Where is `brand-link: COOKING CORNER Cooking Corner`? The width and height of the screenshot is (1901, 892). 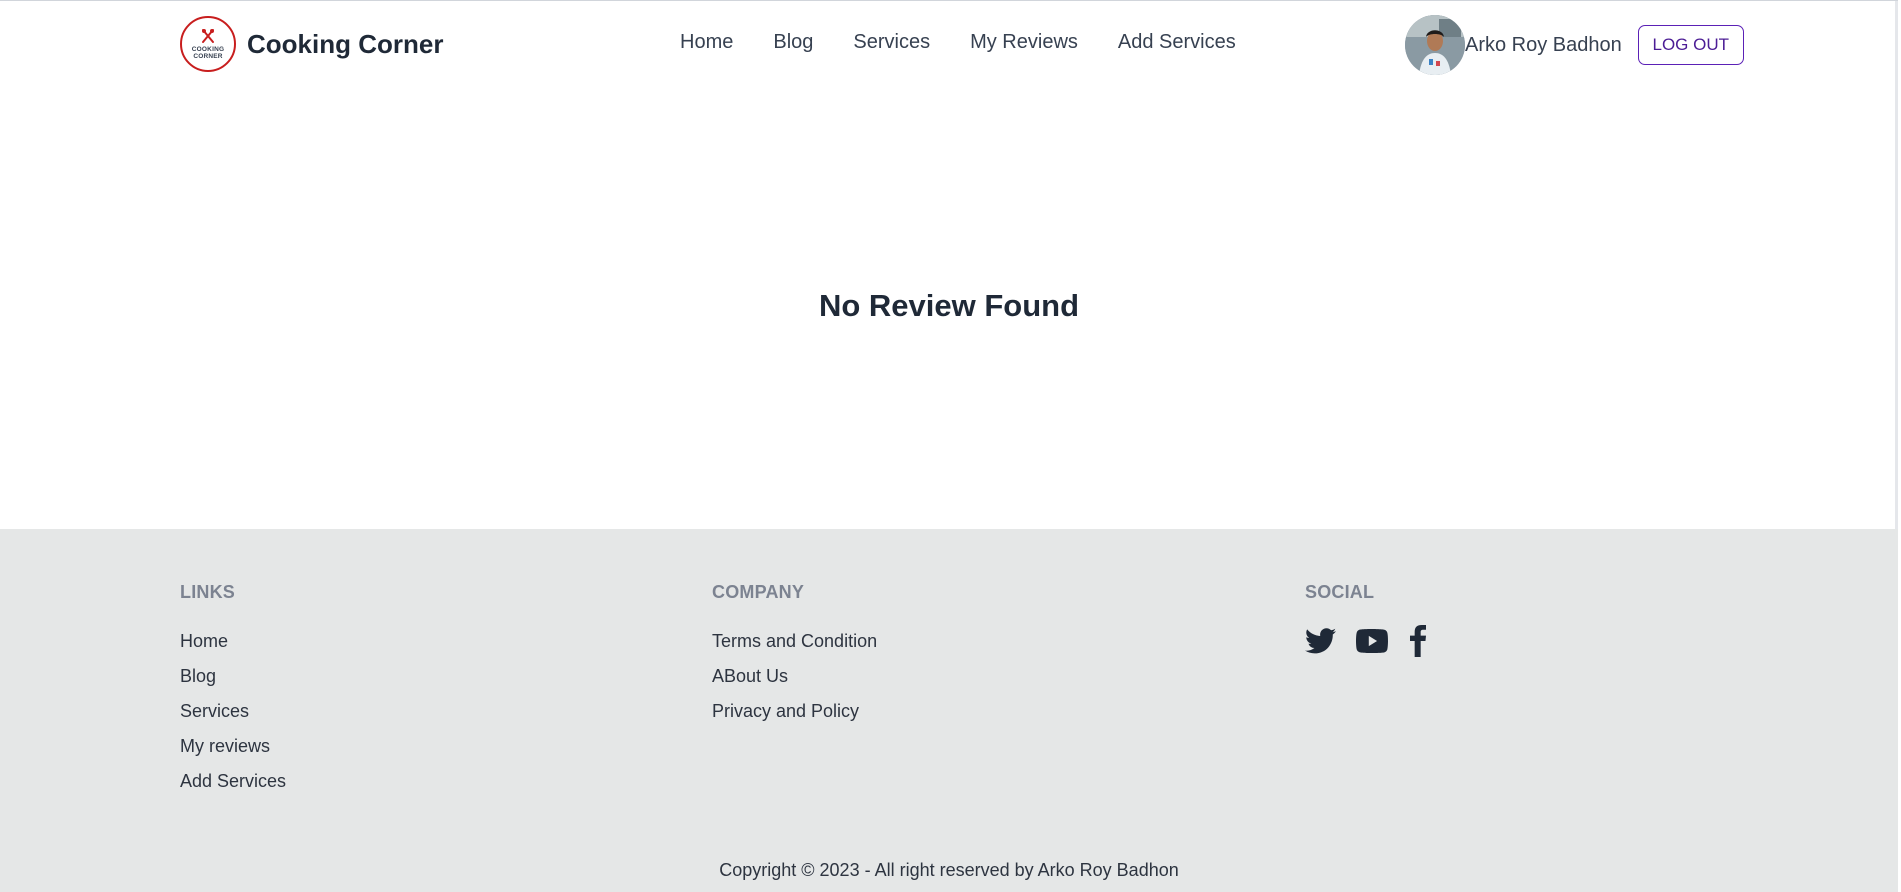
brand-link: COOKING CORNER Cooking Corner is located at coordinates (311, 44).